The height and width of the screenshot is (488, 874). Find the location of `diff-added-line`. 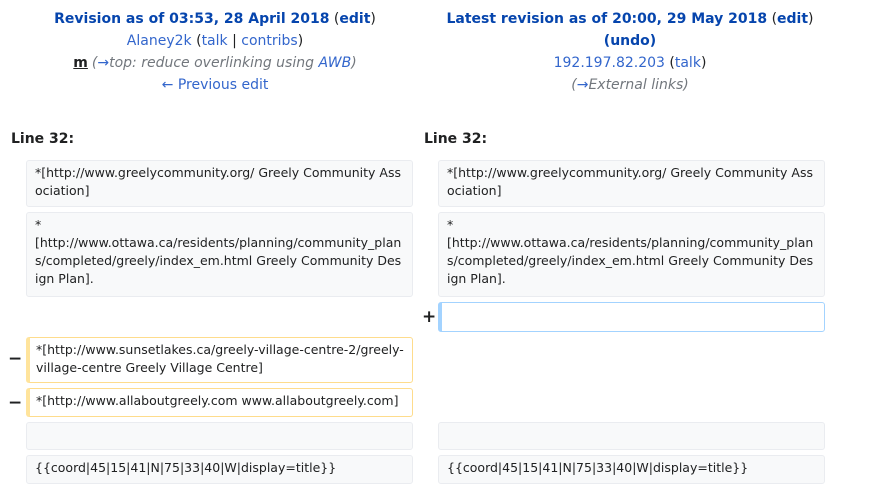

diff-added-line is located at coordinates (631, 317).